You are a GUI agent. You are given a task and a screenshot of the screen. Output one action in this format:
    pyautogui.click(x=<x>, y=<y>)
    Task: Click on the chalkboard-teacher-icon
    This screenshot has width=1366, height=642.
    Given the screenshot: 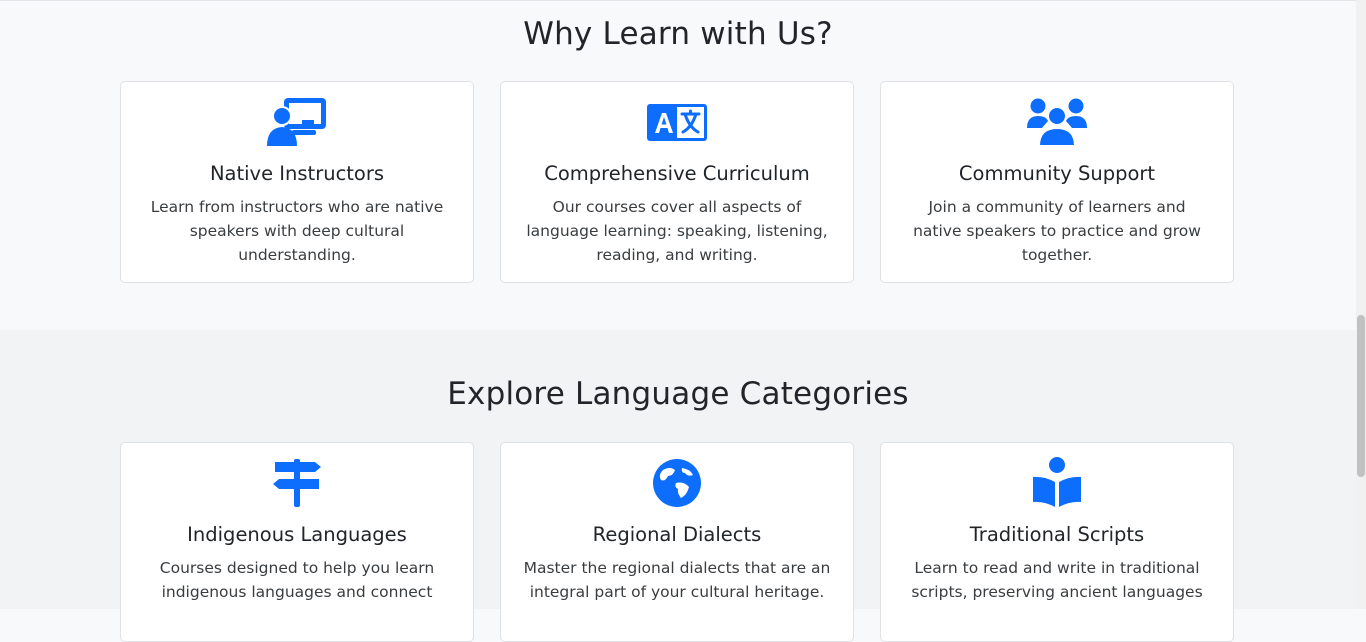 What is the action you would take?
    pyautogui.click(x=297, y=122)
    